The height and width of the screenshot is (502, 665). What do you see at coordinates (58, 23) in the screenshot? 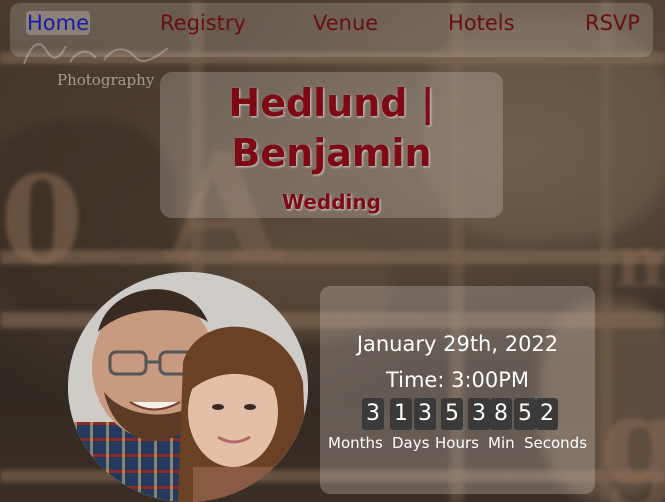
I see `nav-home: Home` at bounding box center [58, 23].